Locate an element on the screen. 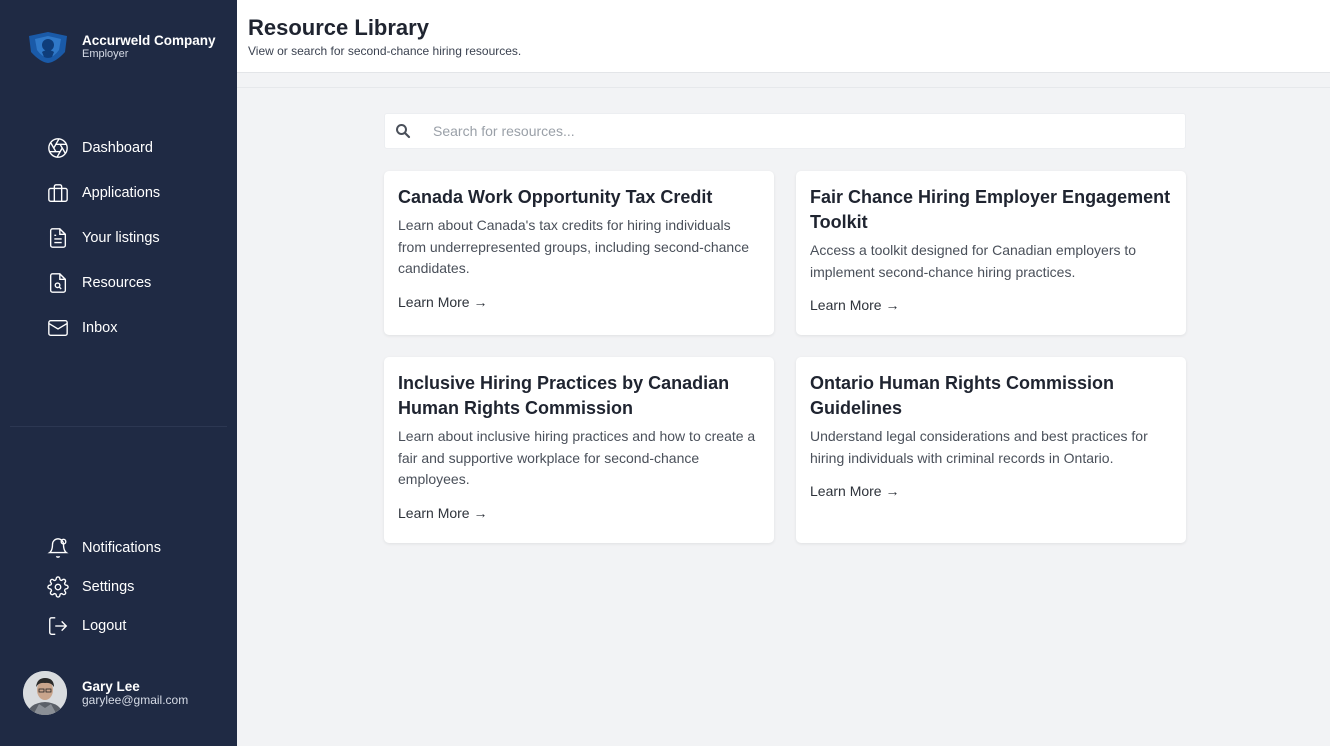 This screenshot has width=1330, height=746. nav-label: Notifications is located at coordinates (121, 548).